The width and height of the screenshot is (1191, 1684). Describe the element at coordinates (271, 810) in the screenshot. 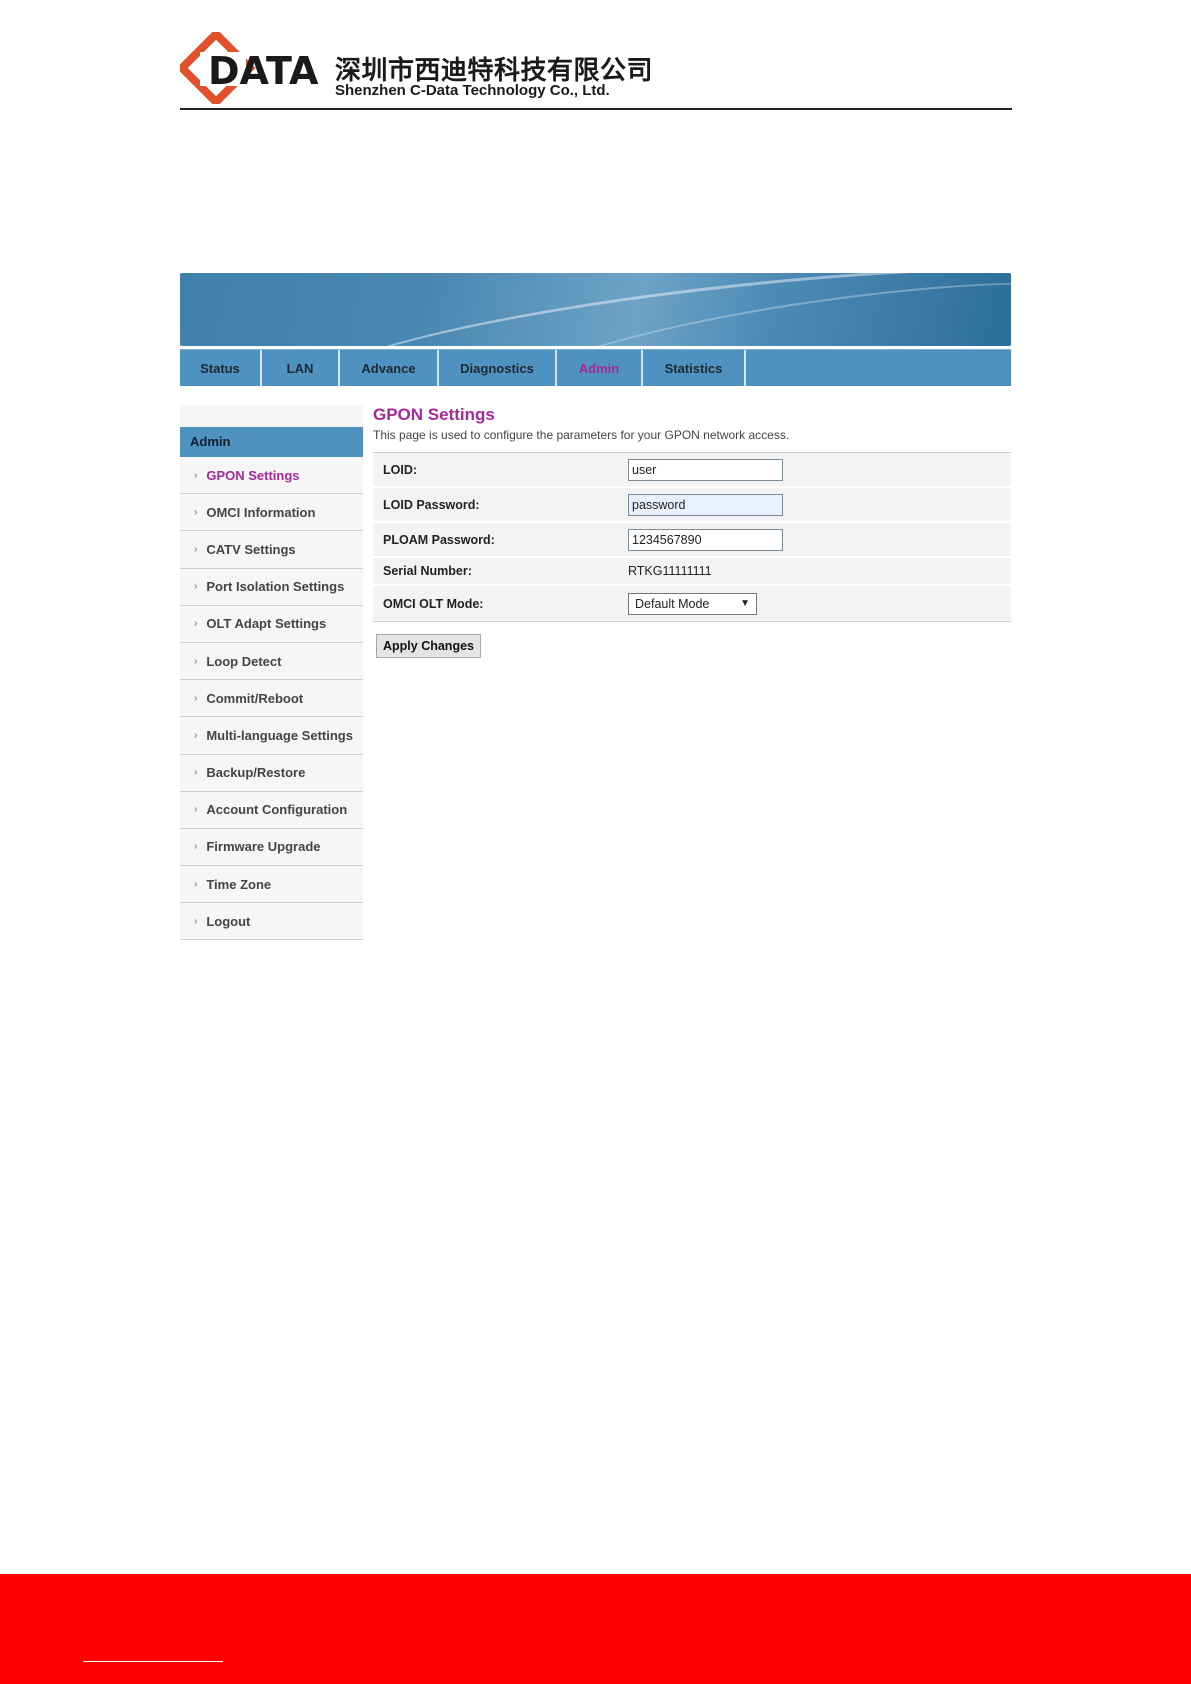

I see `sidebar-item-account-configuration: › Account Configuration` at that location.